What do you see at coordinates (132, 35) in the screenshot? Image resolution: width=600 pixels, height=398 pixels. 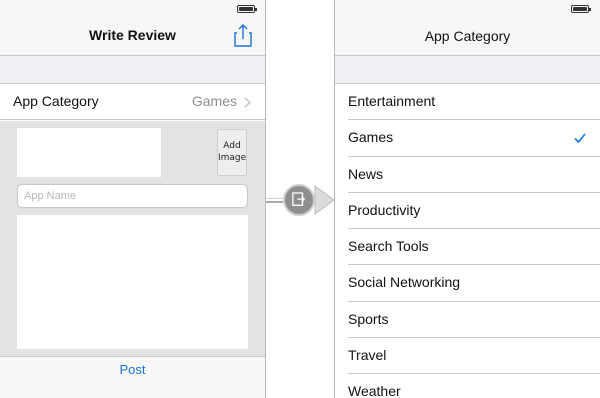 I see `nav-title: Write Review` at bounding box center [132, 35].